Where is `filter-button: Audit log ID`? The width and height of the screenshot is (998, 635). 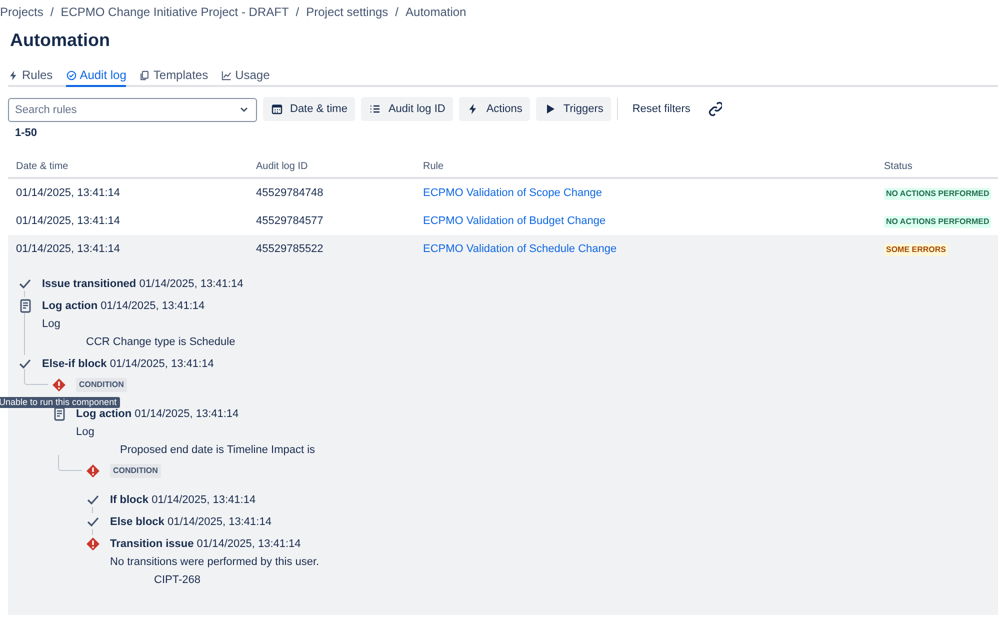 filter-button: Audit log ID is located at coordinates (407, 109).